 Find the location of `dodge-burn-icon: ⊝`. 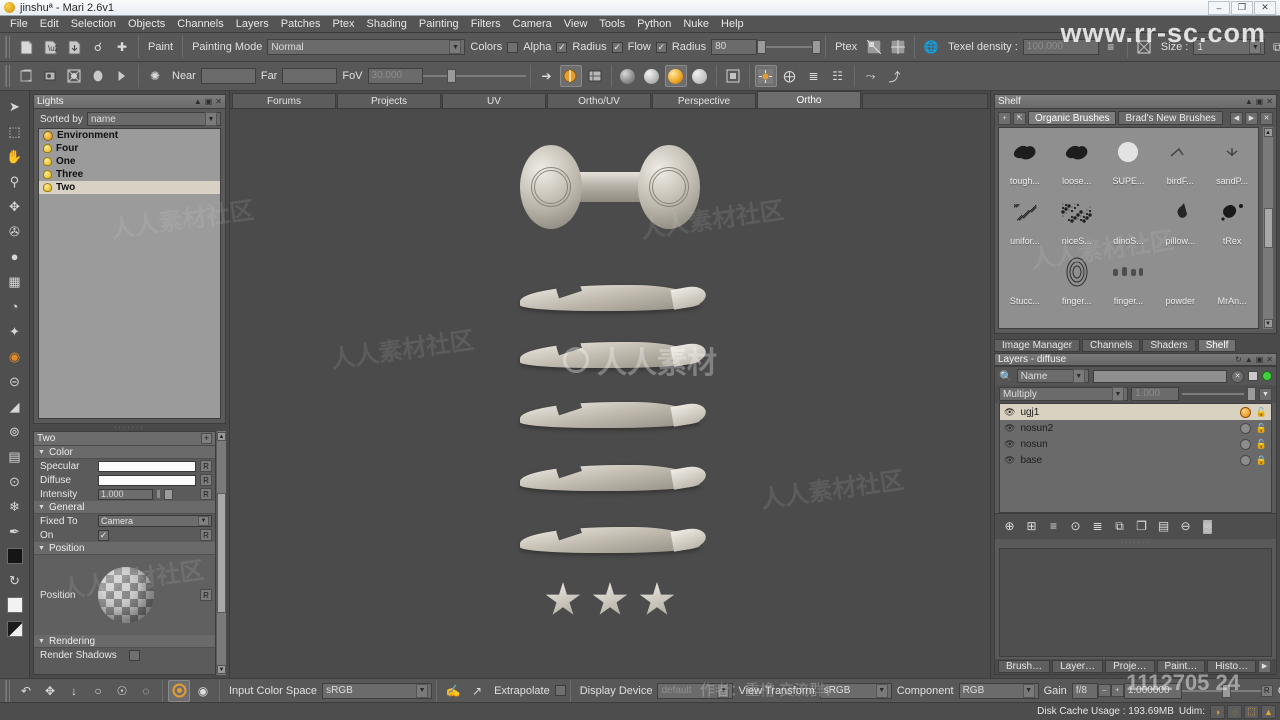

dodge-burn-icon: ⊝ is located at coordinates (15, 381).